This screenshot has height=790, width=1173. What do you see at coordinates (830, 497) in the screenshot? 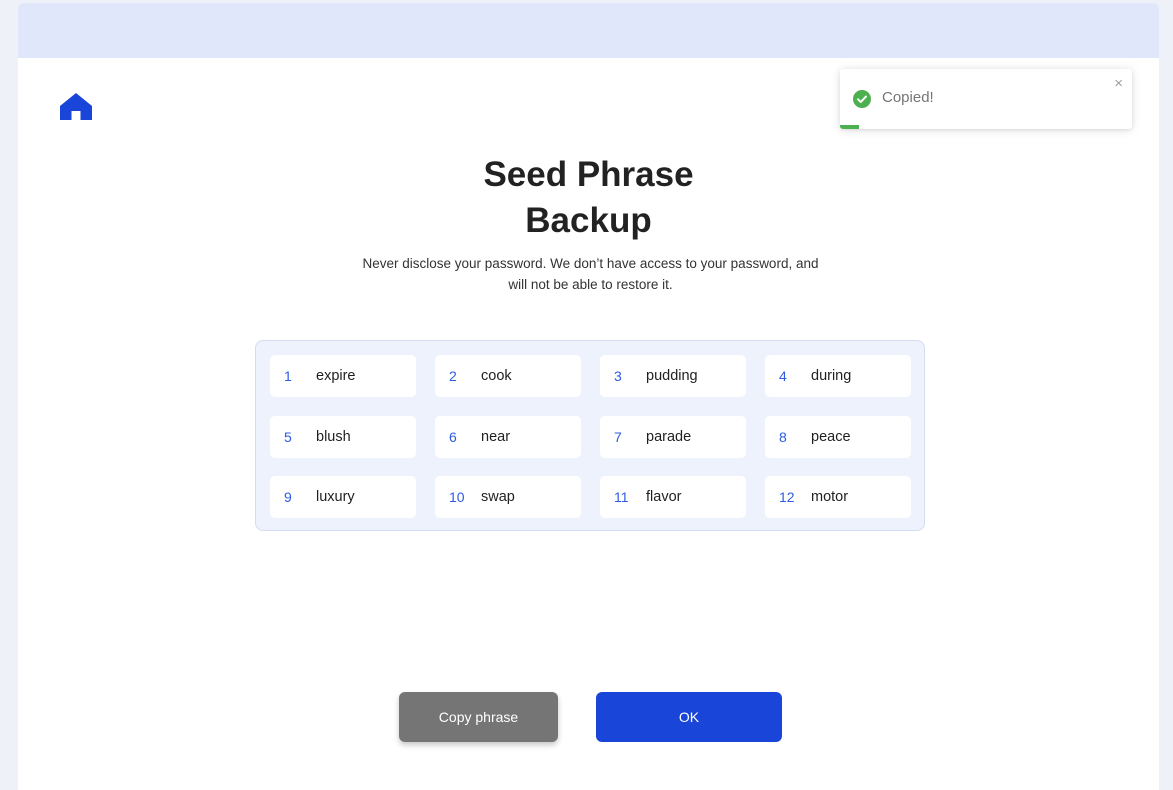
I see `seed-word-text: motor` at bounding box center [830, 497].